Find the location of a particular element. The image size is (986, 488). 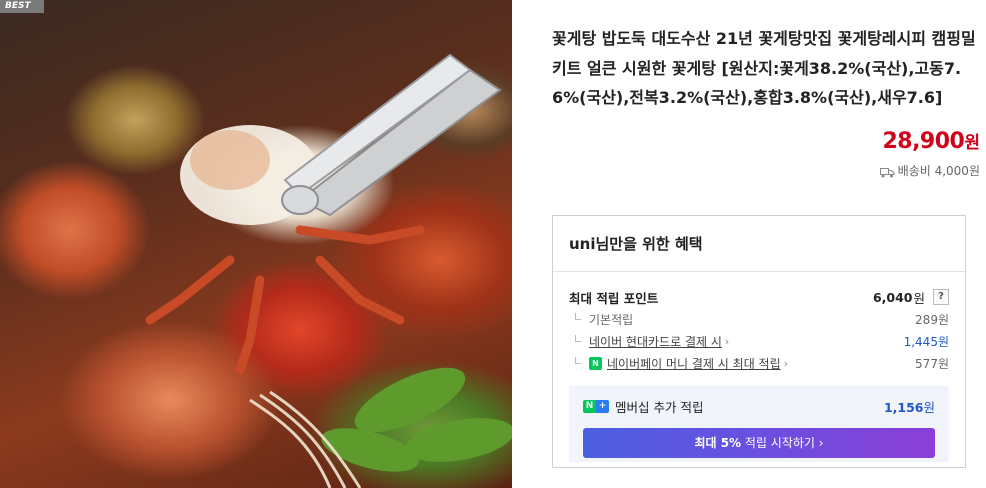

points-row-label: 기본적립 is located at coordinates (611, 319).